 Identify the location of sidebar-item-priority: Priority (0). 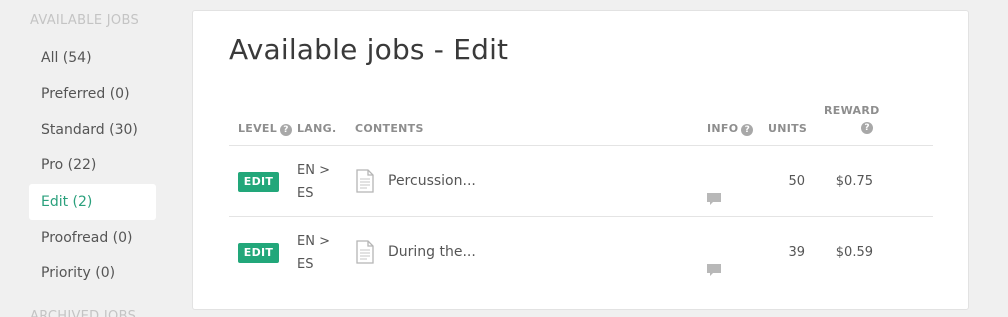
(92, 273).